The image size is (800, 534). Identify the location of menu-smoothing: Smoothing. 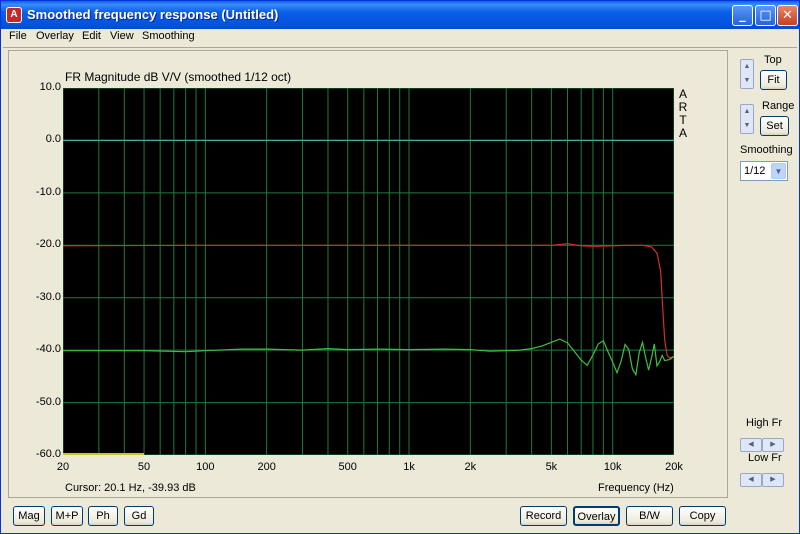
(168, 36).